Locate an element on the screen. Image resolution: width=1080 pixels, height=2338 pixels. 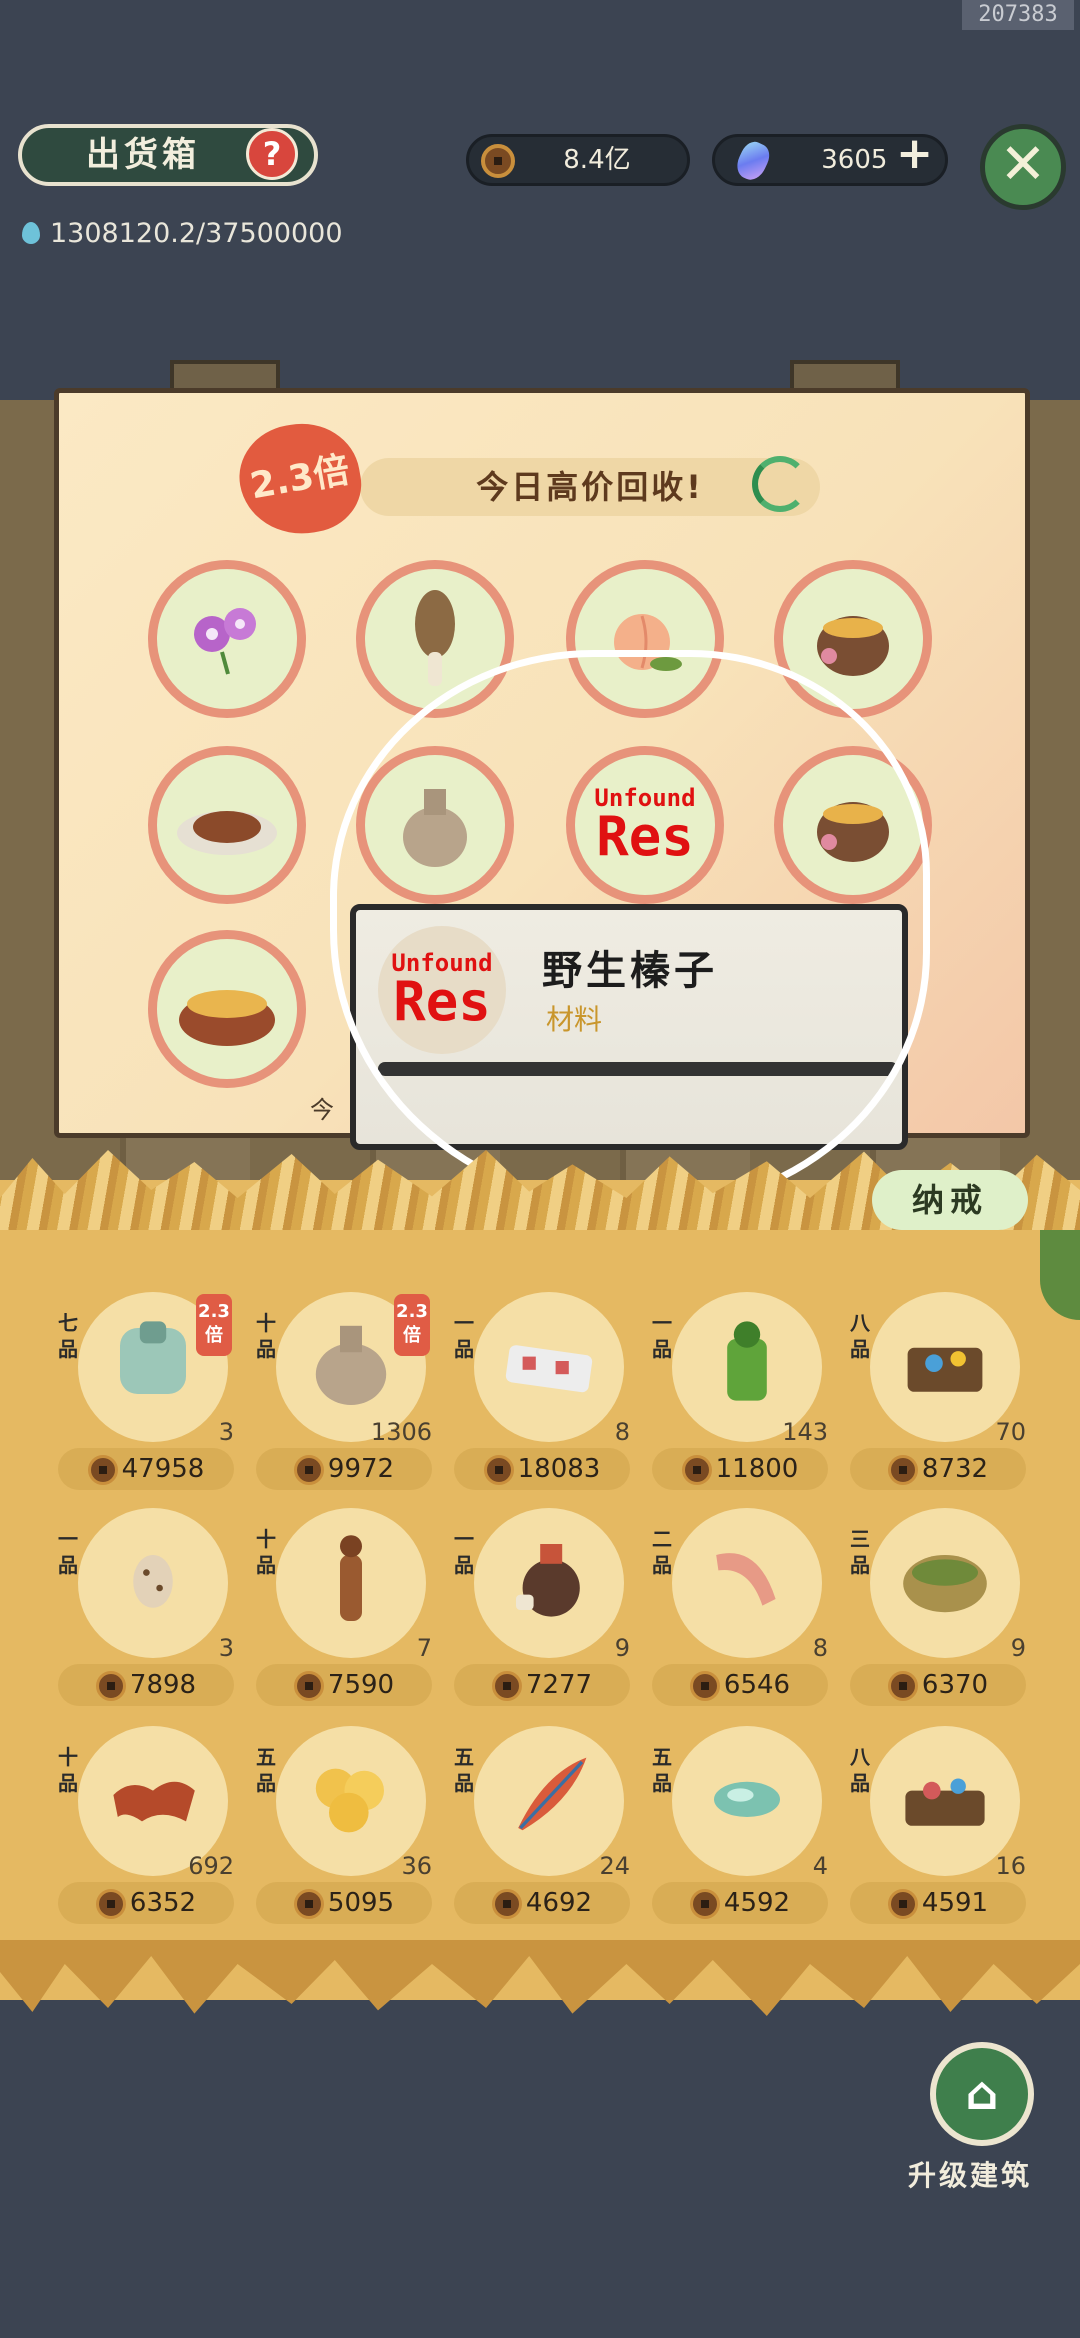
nest-basket-icon is located at coordinates (945, 1584).